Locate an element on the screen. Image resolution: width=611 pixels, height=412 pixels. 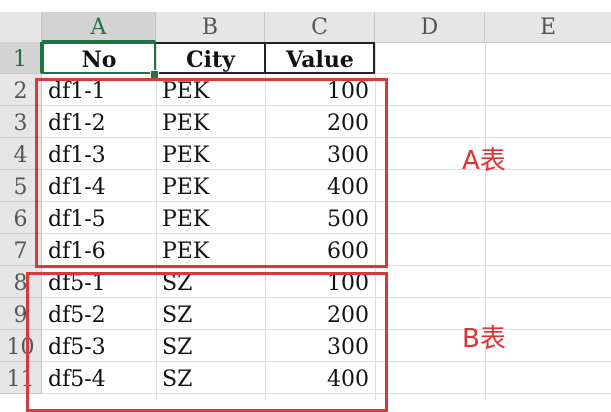
column-header-c: C is located at coordinates (320, 27).